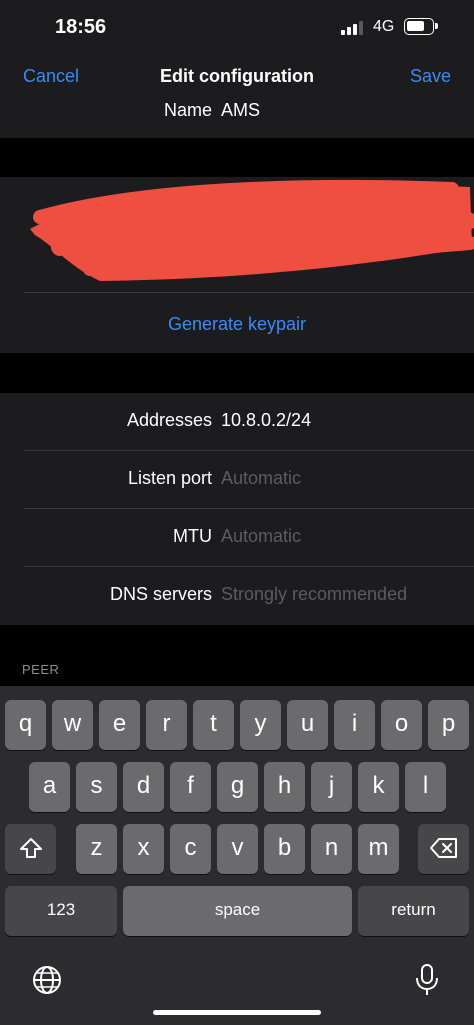 The height and width of the screenshot is (1025, 474). Describe the element at coordinates (237, 1012) in the screenshot. I see `home-indicator` at that location.